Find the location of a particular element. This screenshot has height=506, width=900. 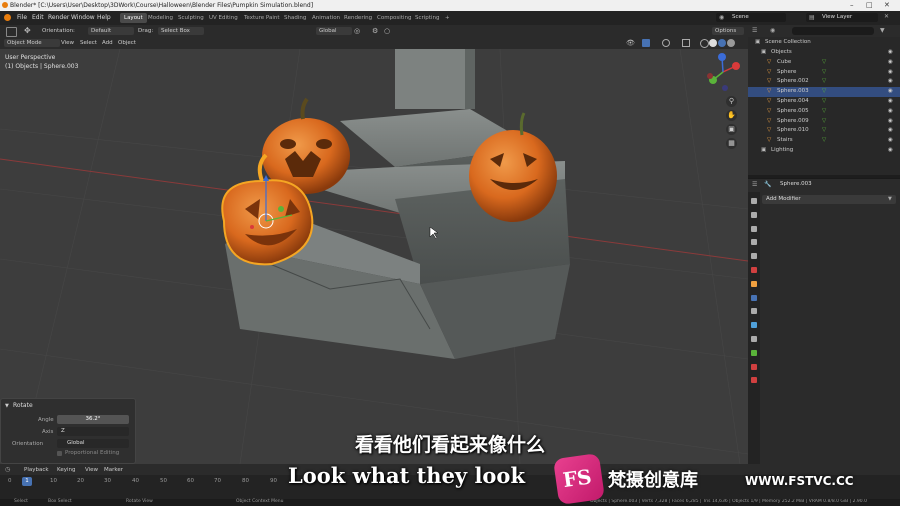

shading-rendered-icon is located at coordinates (731, 43).